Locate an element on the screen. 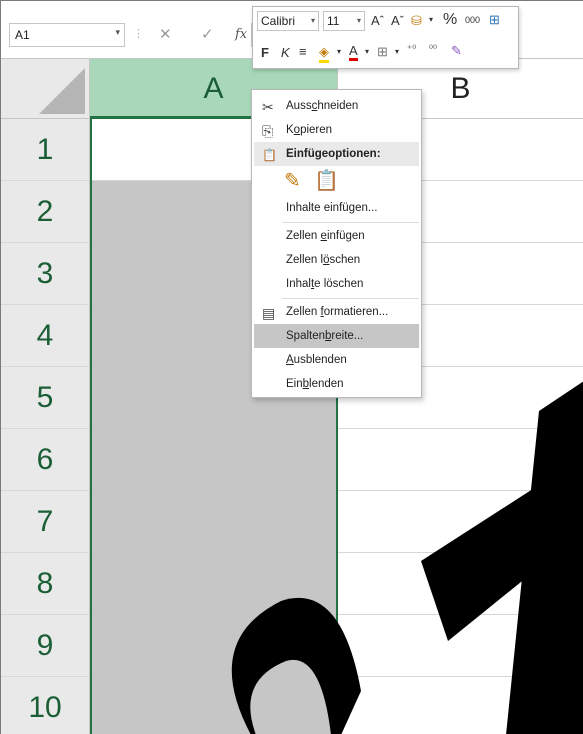 This screenshot has height=734, width=583. paste-formatting-icon: ✎ is located at coordinates (292, 180).